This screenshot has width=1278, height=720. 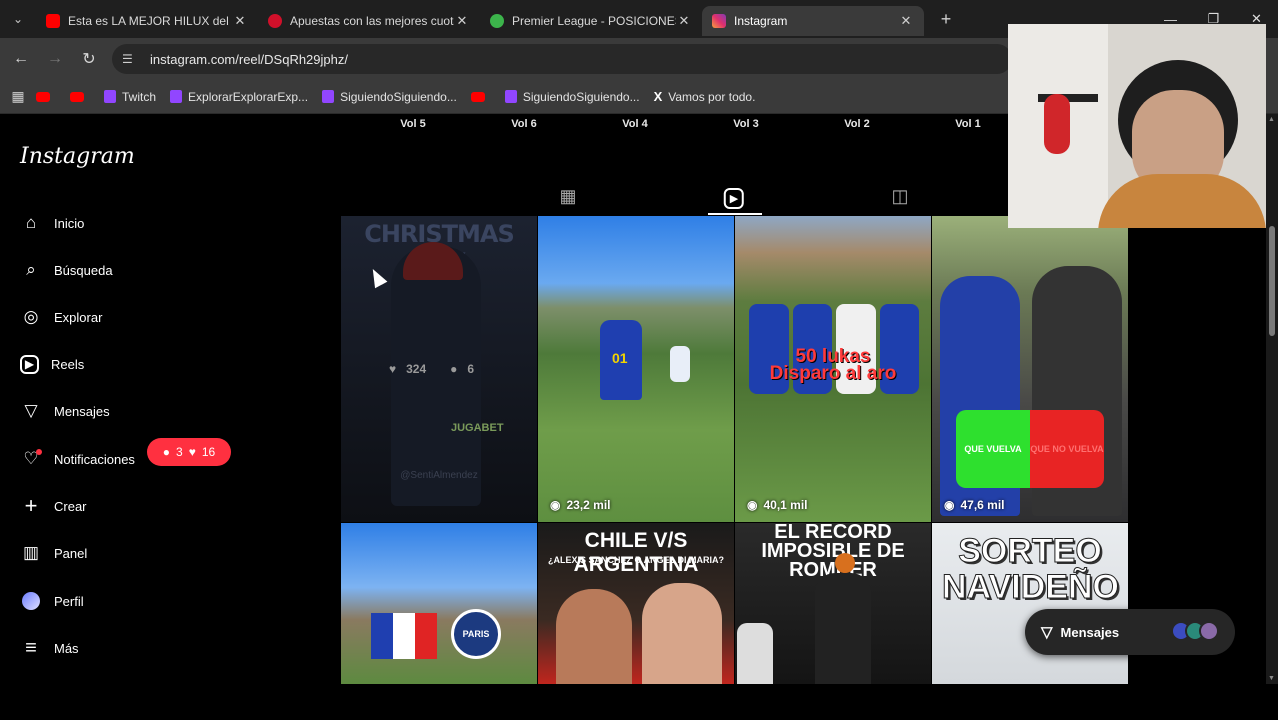 I want to click on tab-title: Premier League - POSICIONES,, so click(x=594, y=21).